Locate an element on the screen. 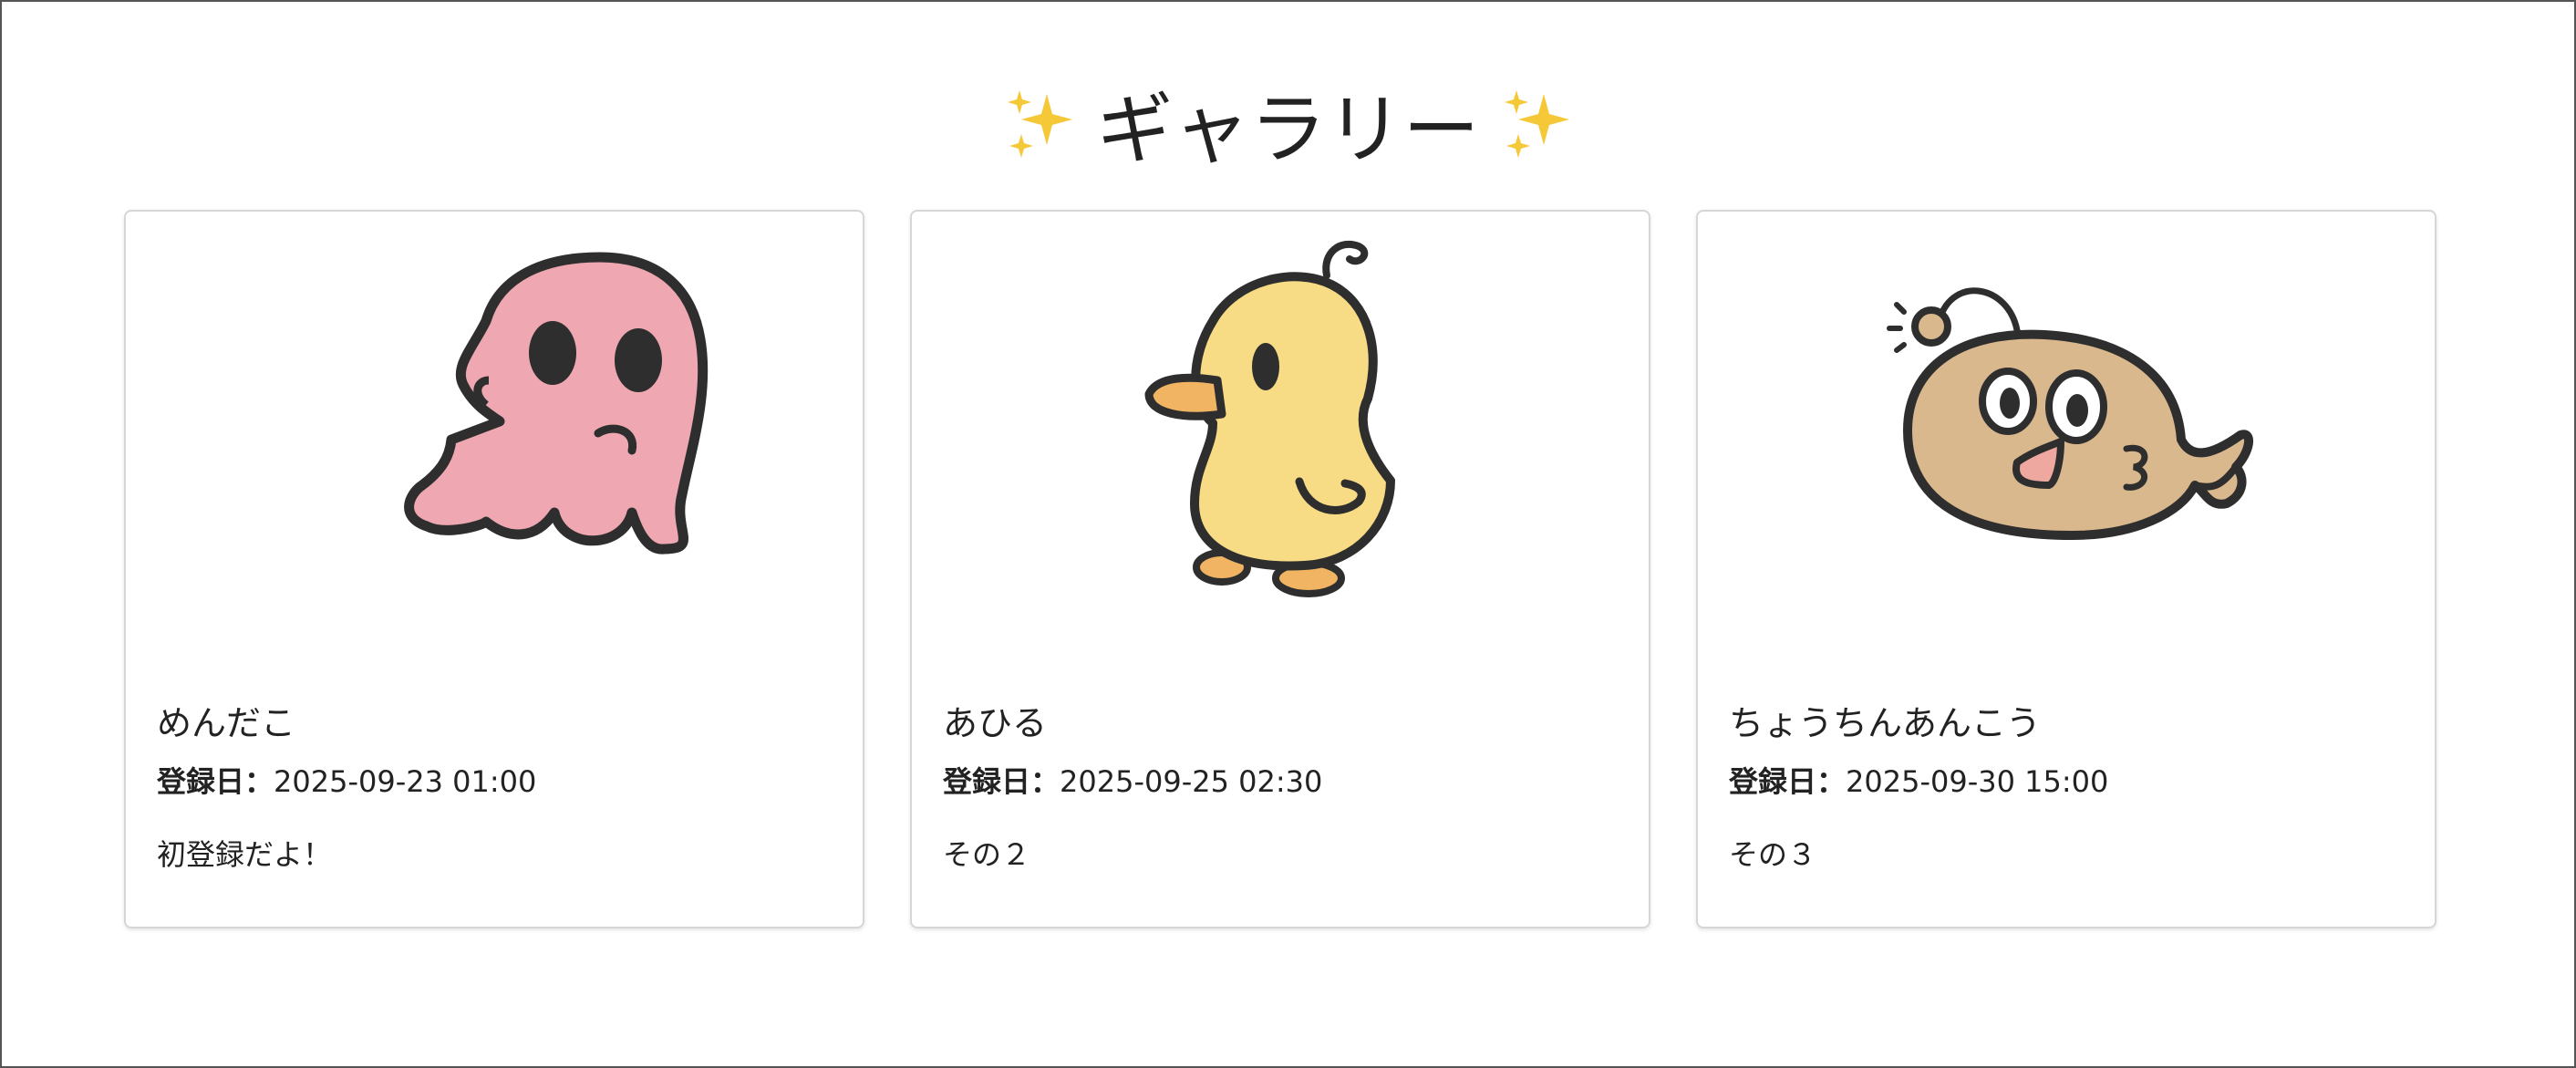 Image resolution: width=2576 pixels, height=1068 pixels. card-note: その２ is located at coordinates (987, 855).